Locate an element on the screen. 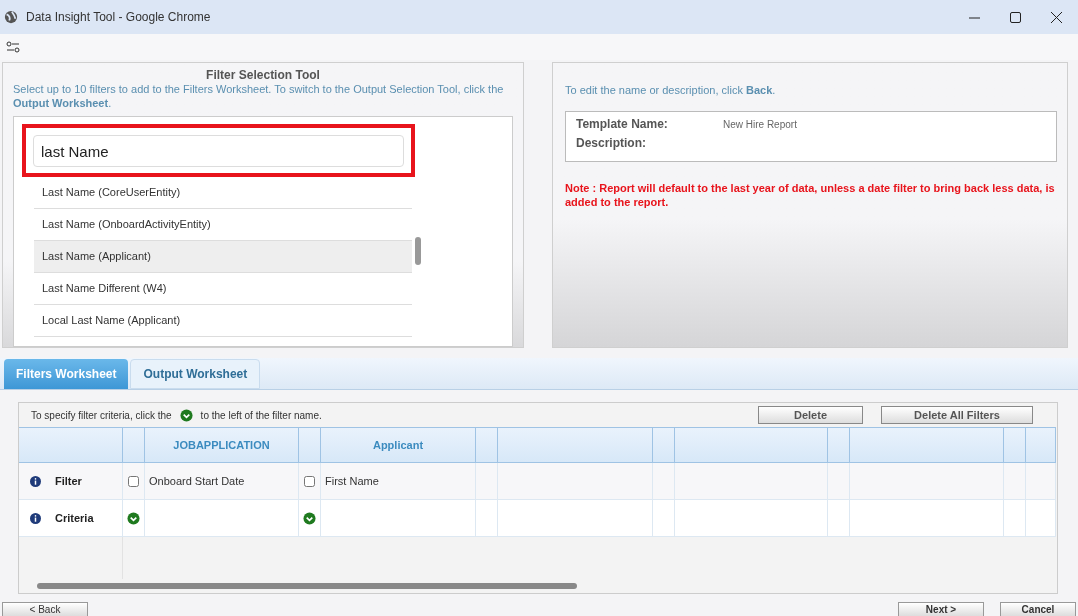  settings-icon is located at coordinates (13, 47).